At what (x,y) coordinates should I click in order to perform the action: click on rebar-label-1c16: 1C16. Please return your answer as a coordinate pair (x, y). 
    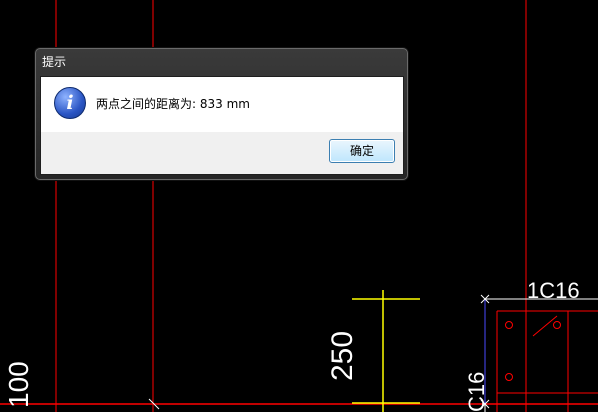
    Looking at the image, I should click on (553, 290).